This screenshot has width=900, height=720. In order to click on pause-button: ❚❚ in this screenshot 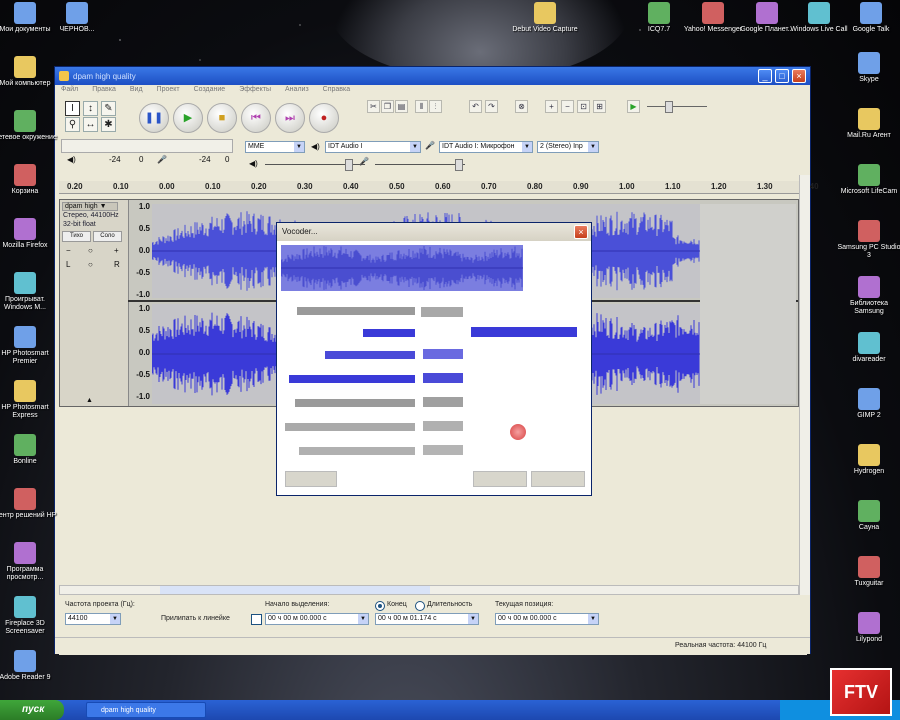, I will do `click(154, 118)`.